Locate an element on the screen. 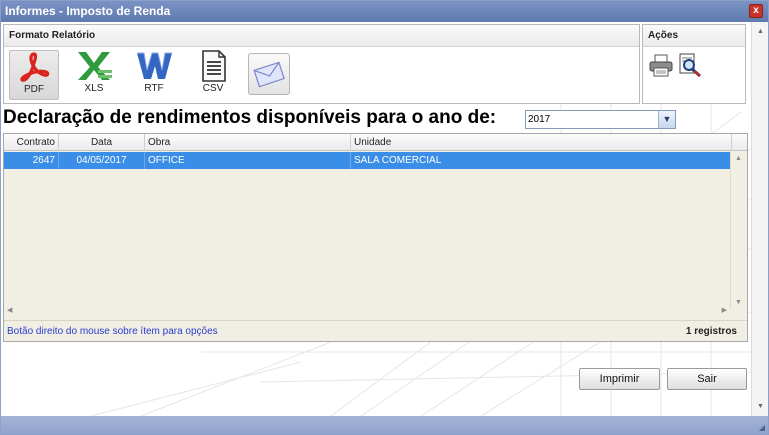  cell-obra: OFFICE is located at coordinates (248, 160).